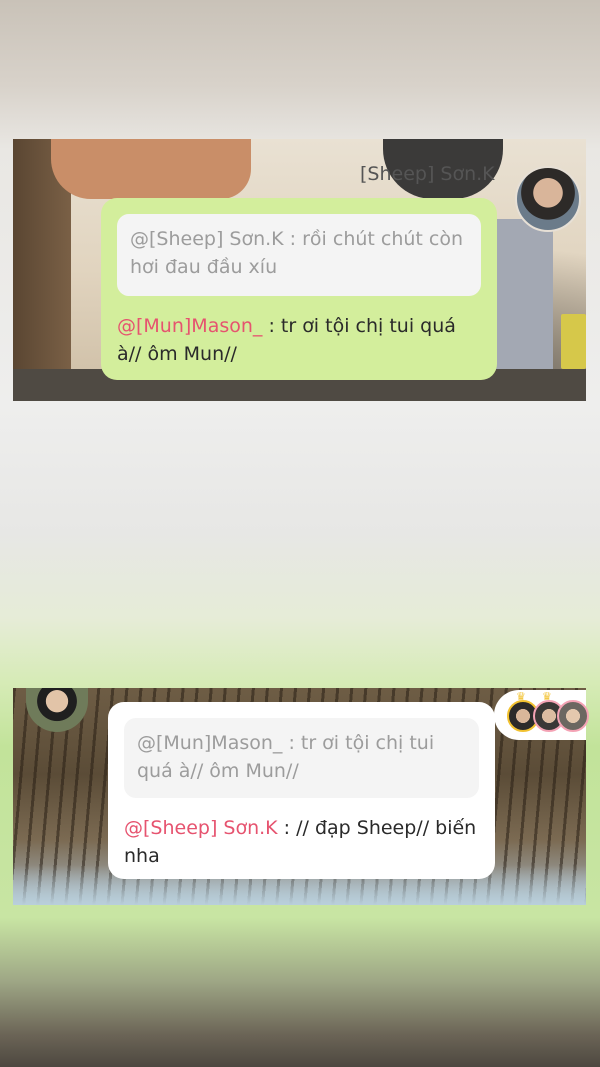 The height and width of the screenshot is (1067, 600). What do you see at coordinates (427, 174) in the screenshot?
I see `username-watermark: [Sheep] Sơn.K` at bounding box center [427, 174].